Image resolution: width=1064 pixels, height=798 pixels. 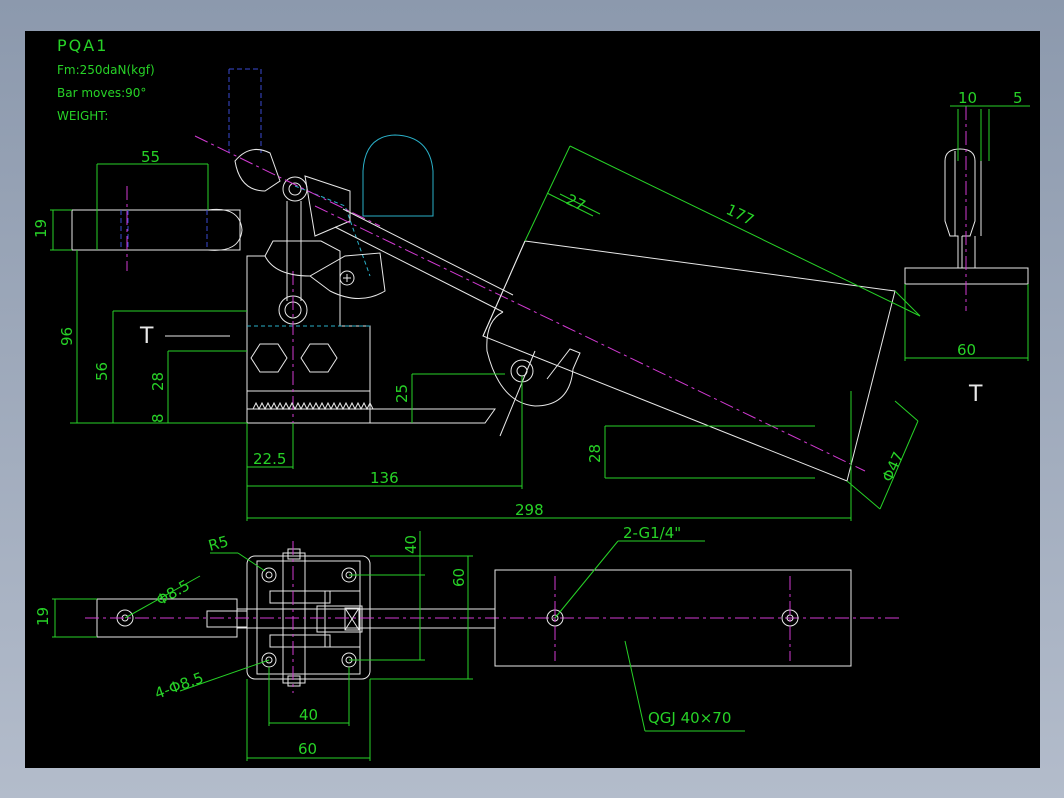 I want to click on dim-136: 136, so click(x=384, y=478).